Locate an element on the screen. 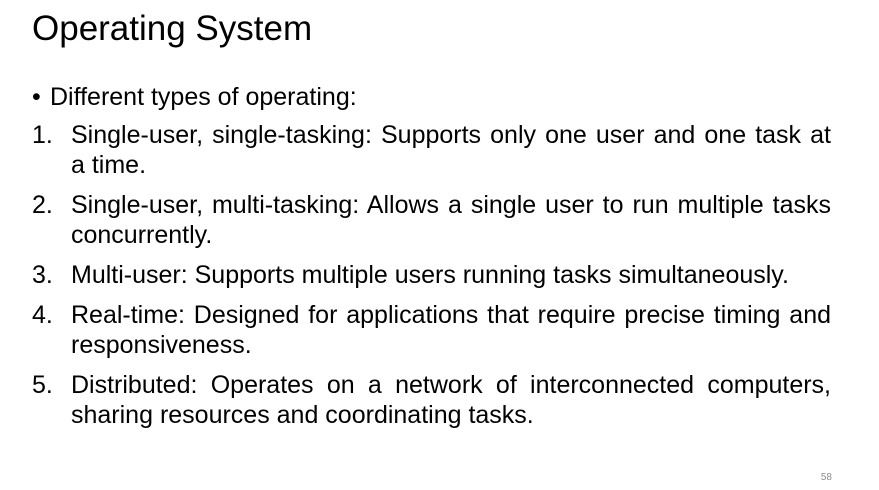 Image resolution: width=879 pixels, height=490 pixels. intro-text: Different types of operating: is located at coordinates (203, 97).